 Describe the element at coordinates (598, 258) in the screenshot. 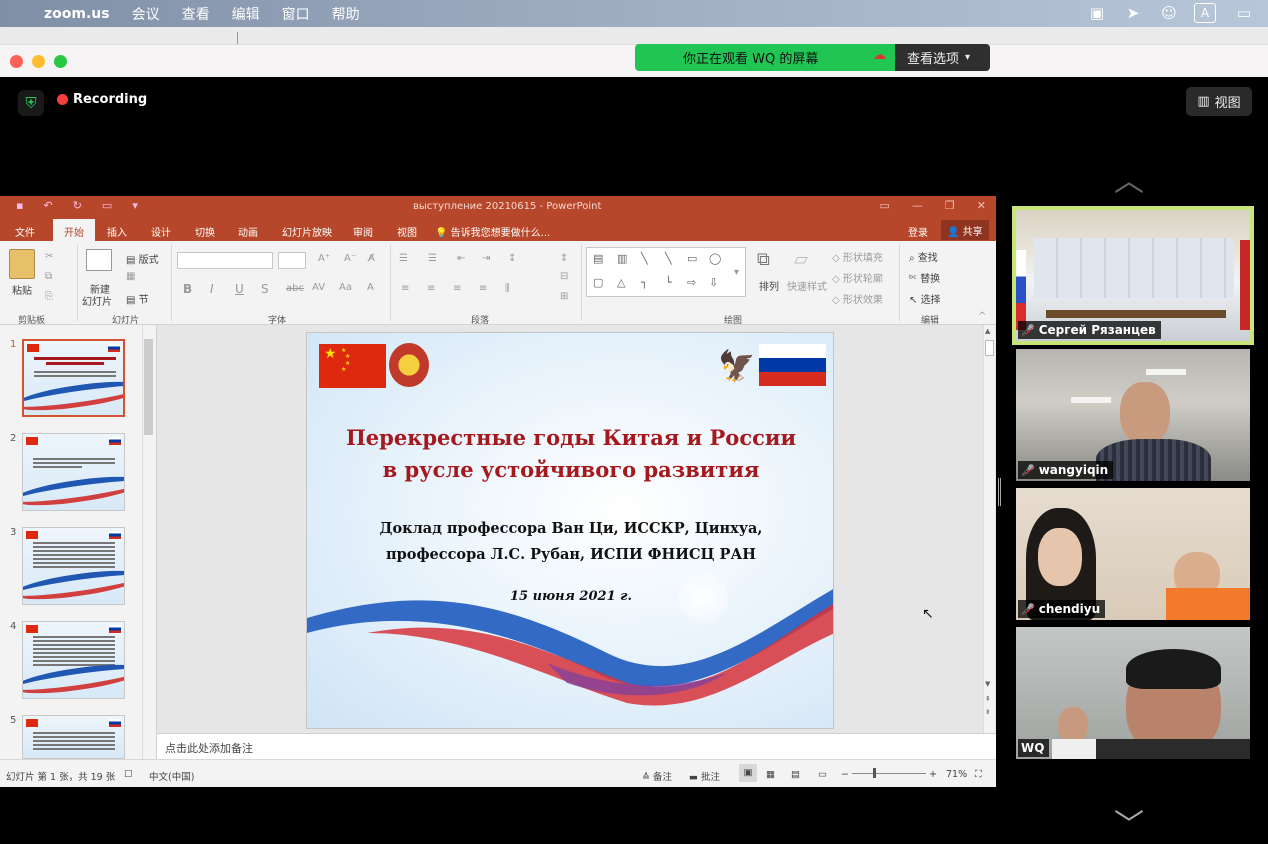

I see `textbox-shape-icon: ▤` at that location.